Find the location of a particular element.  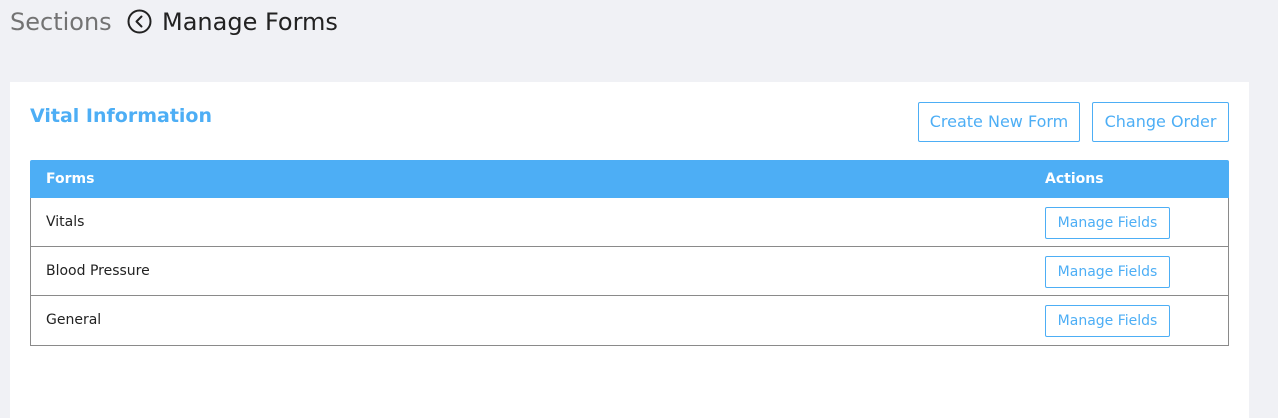

column-header-actions: Actions is located at coordinates (1074, 179).